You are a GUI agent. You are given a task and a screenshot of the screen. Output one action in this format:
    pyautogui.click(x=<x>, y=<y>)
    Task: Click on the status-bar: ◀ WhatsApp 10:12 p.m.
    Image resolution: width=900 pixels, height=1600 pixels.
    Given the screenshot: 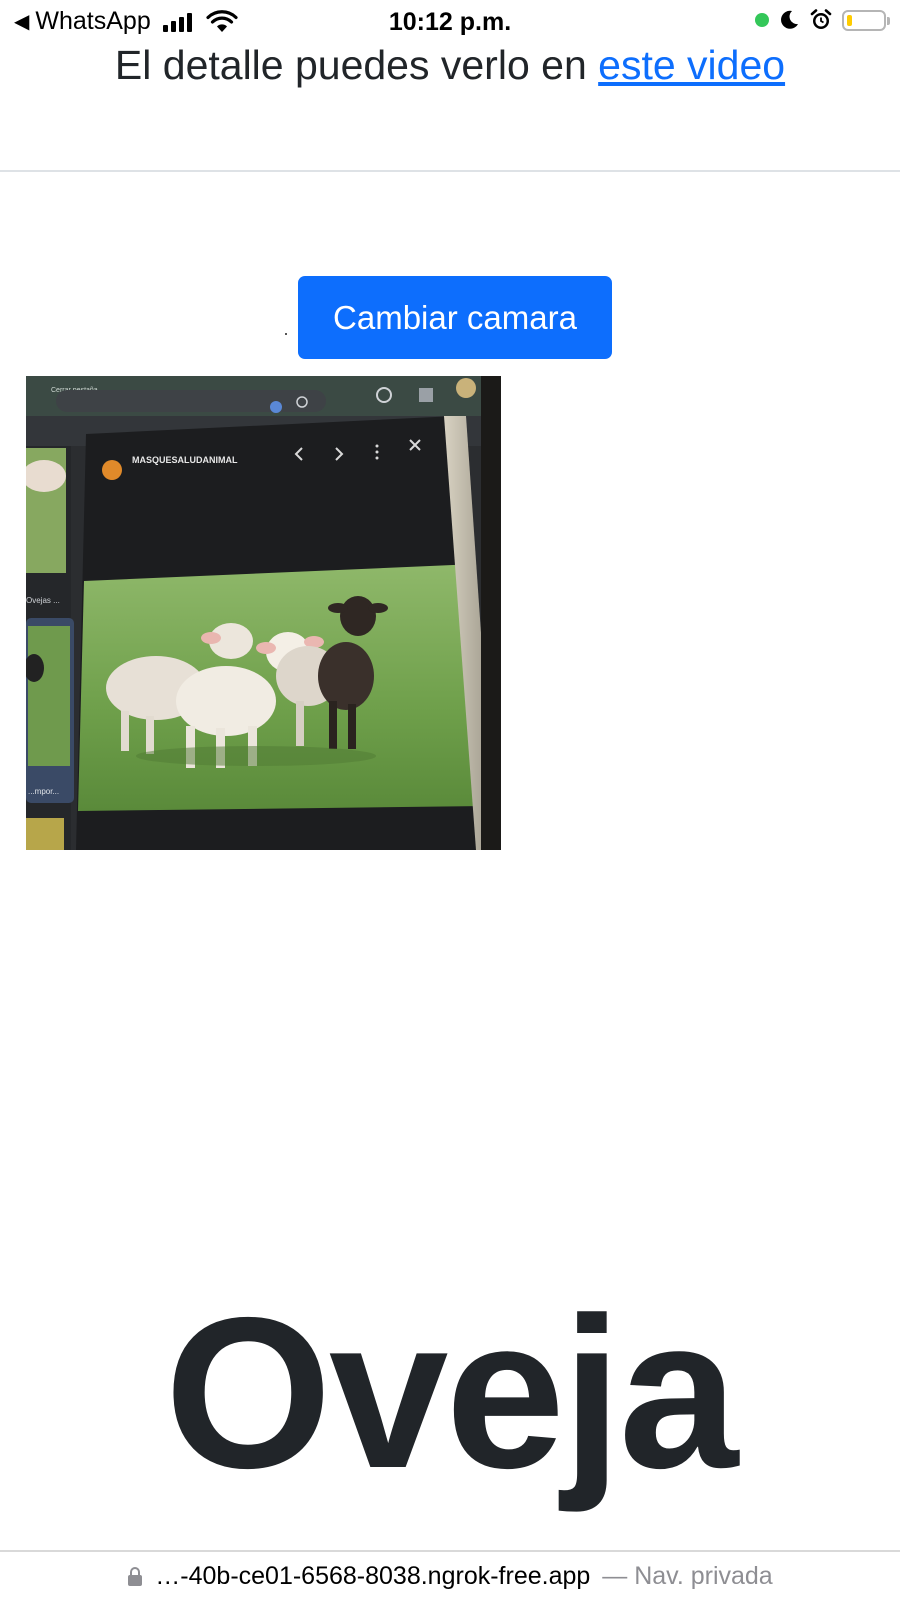 What is the action you would take?
    pyautogui.click(x=450, y=23)
    